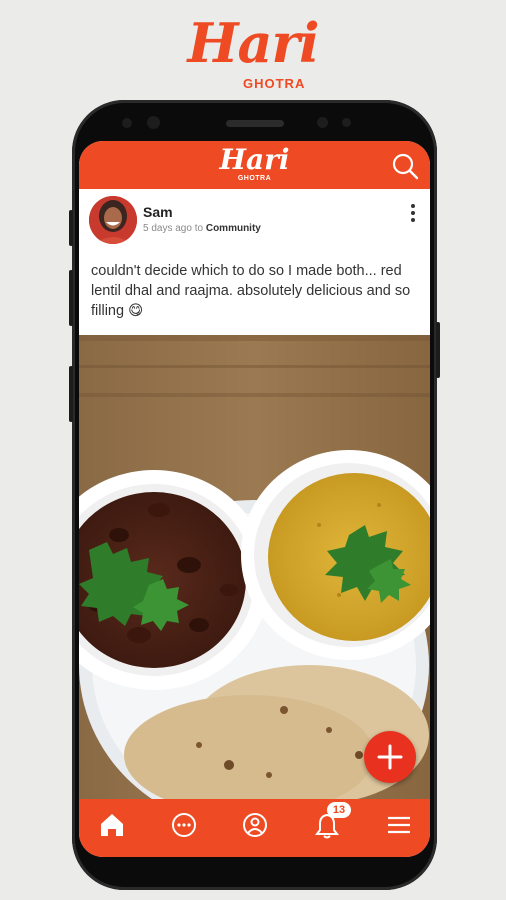  I want to click on brand-logo-subtitle: GHOTRA, so click(274, 83).